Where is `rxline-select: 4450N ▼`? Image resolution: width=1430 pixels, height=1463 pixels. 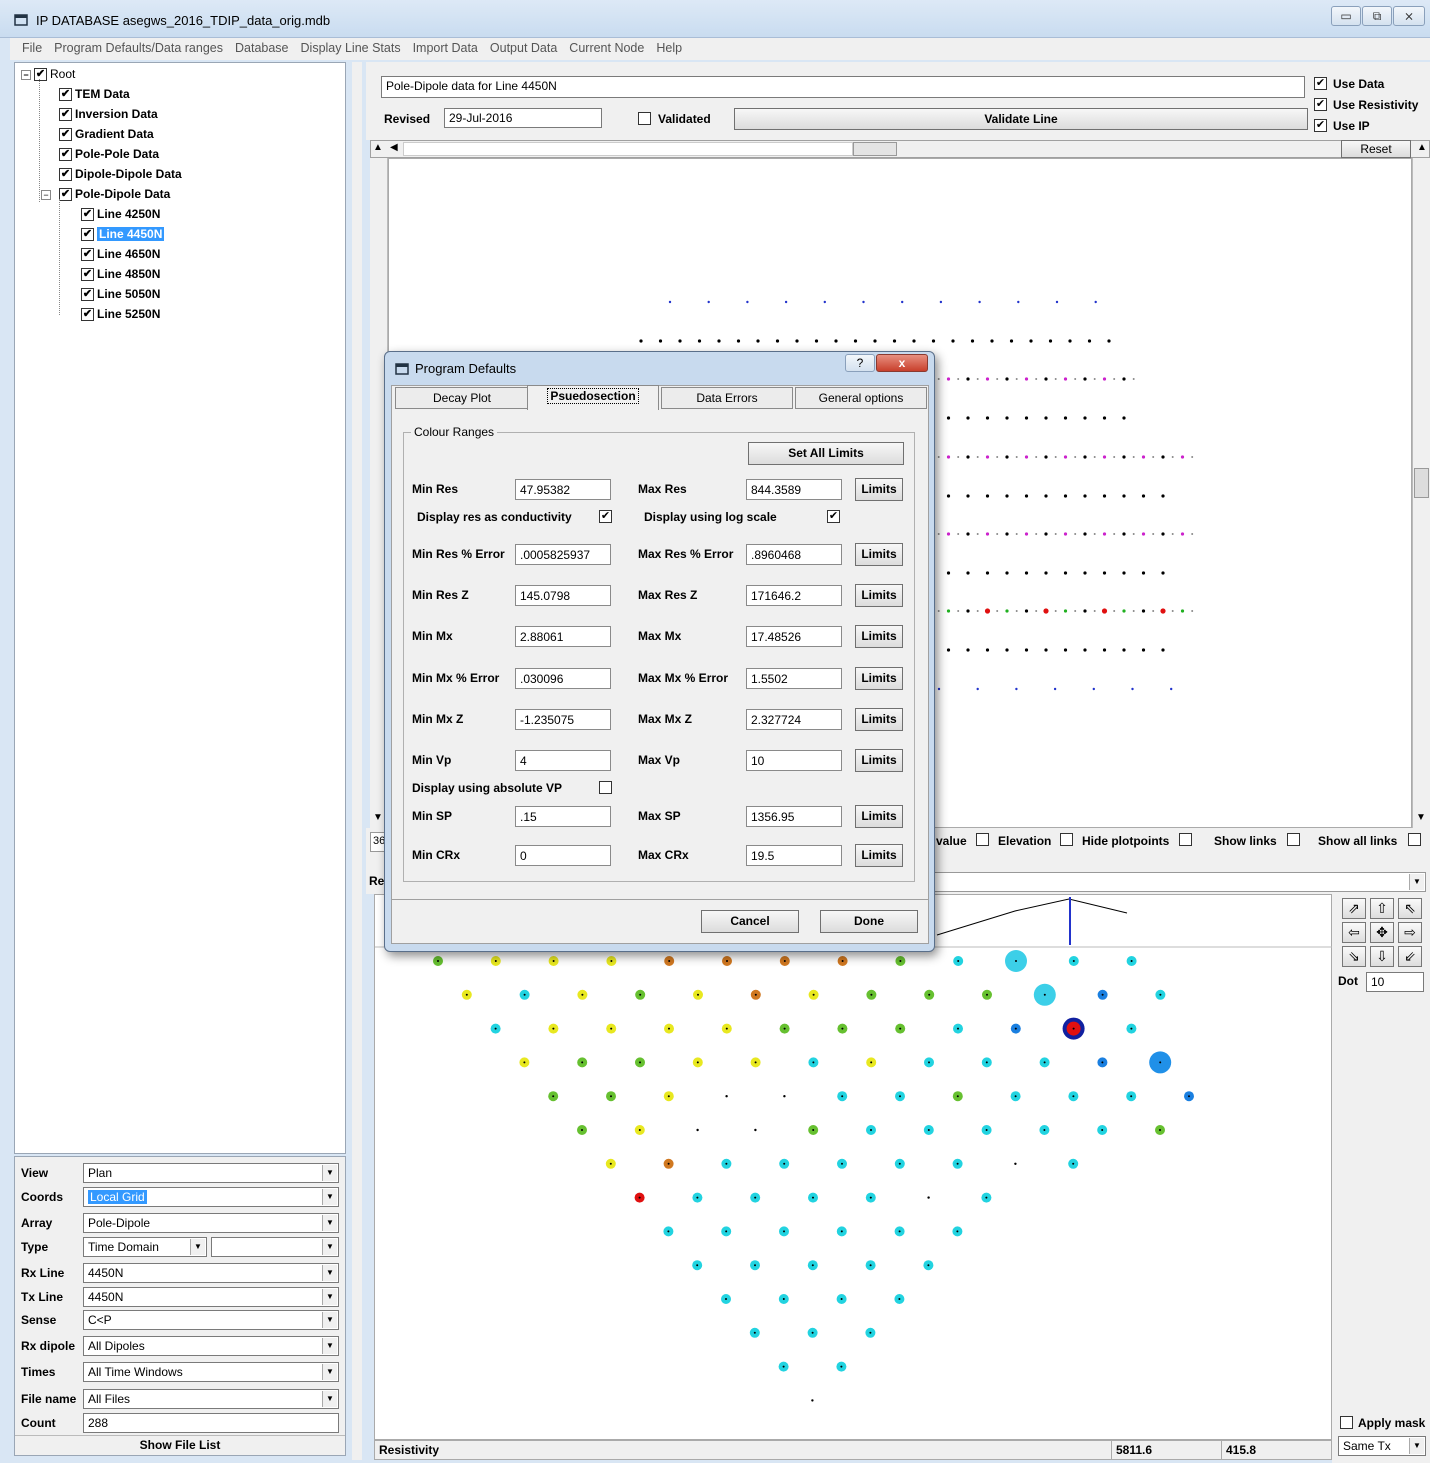 rxline-select: 4450N ▼ is located at coordinates (211, 1273).